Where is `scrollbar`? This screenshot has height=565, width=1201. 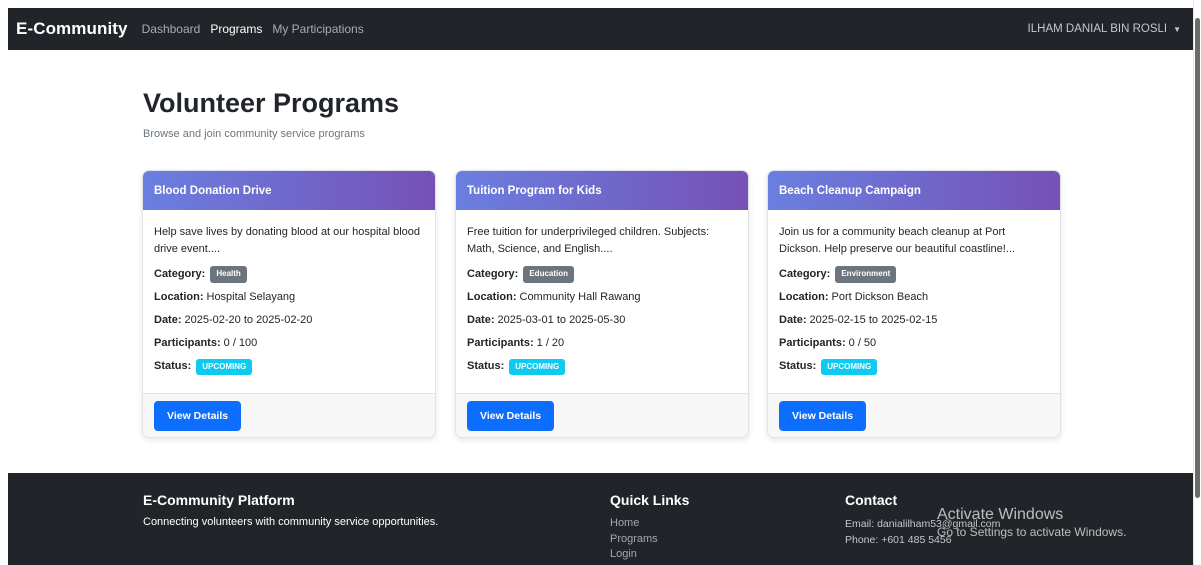 scrollbar is located at coordinates (1197, 282).